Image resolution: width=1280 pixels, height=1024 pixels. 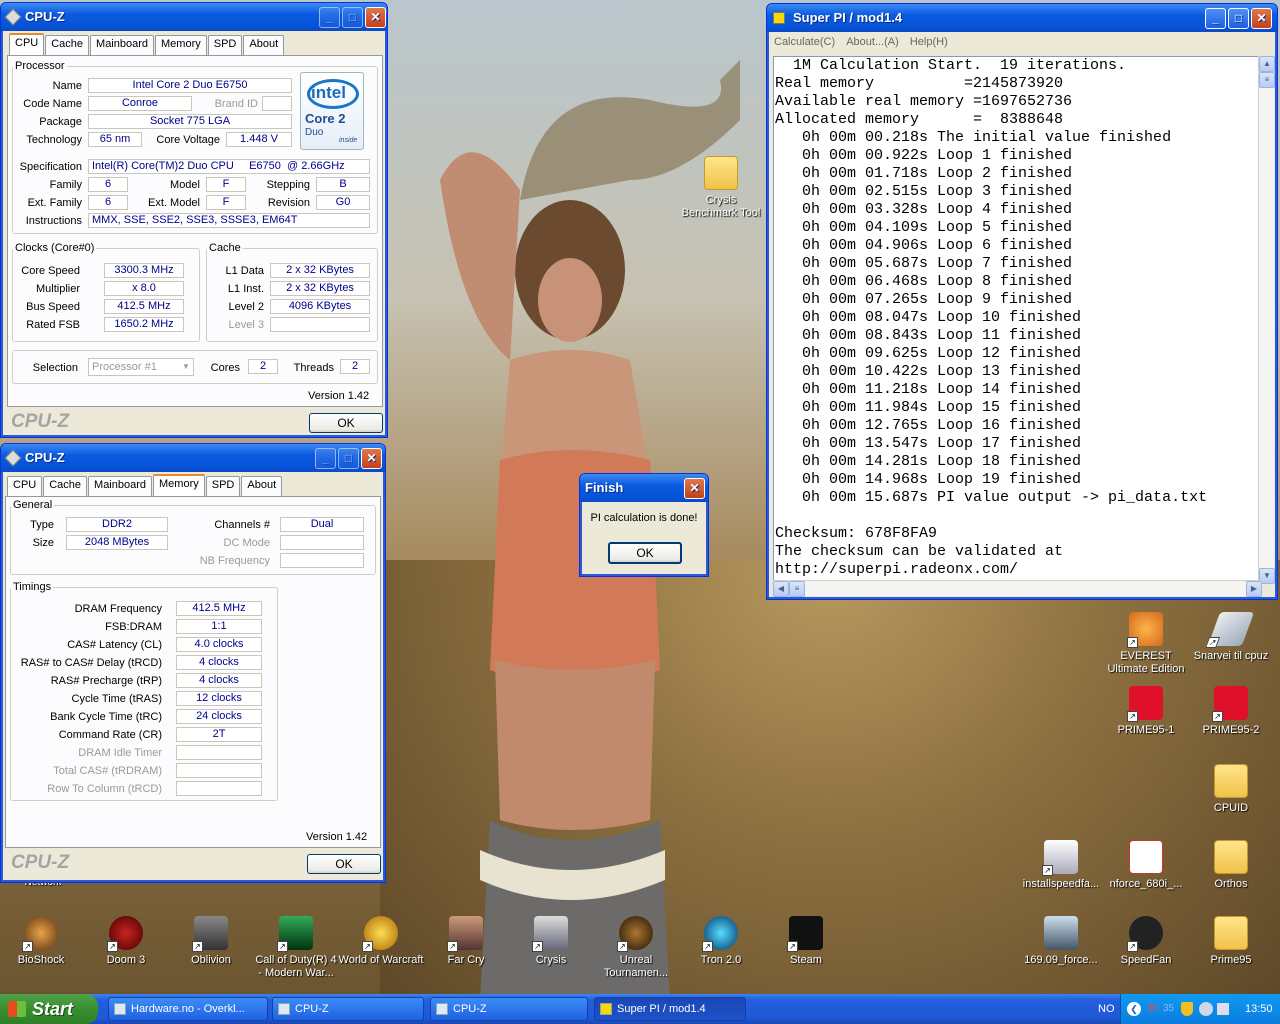 What do you see at coordinates (929, 42) in the screenshot?
I see `menu-help: Help(H)` at bounding box center [929, 42].